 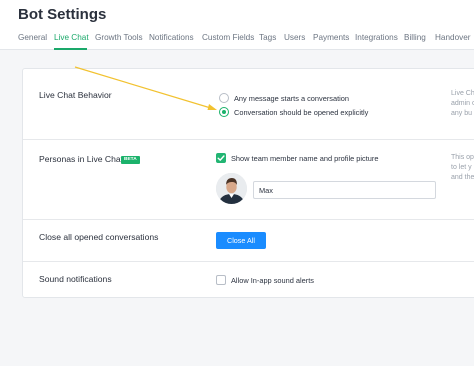 What do you see at coordinates (301, 112) in the screenshot?
I see `radio-opened-explicitly-label: Conversation should be opened explicitly` at bounding box center [301, 112].